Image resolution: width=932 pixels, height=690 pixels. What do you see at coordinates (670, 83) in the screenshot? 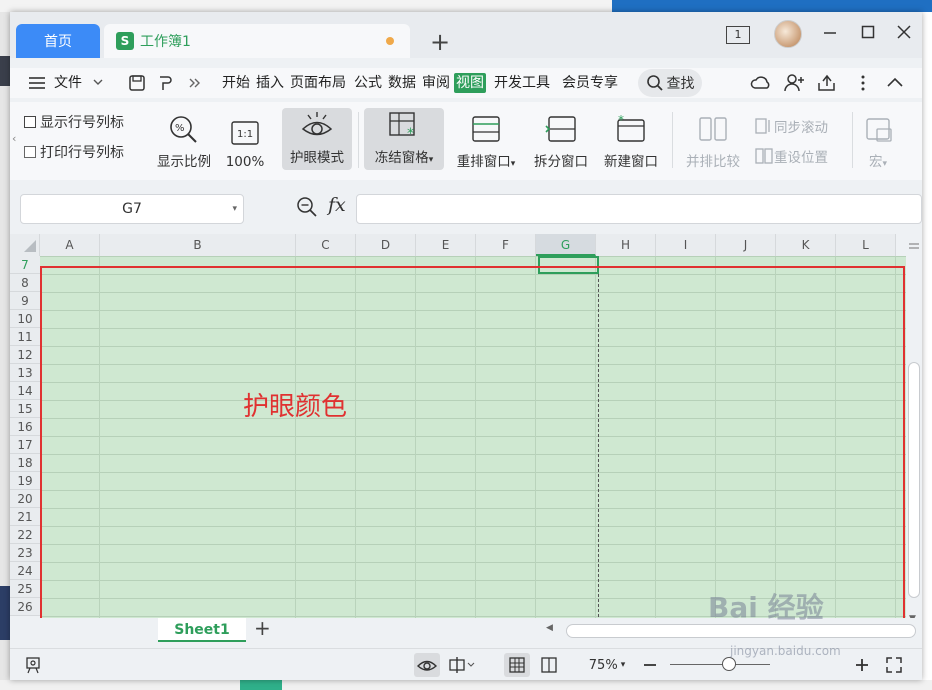
I see `search-button: 查找` at bounding box center [670, 83].